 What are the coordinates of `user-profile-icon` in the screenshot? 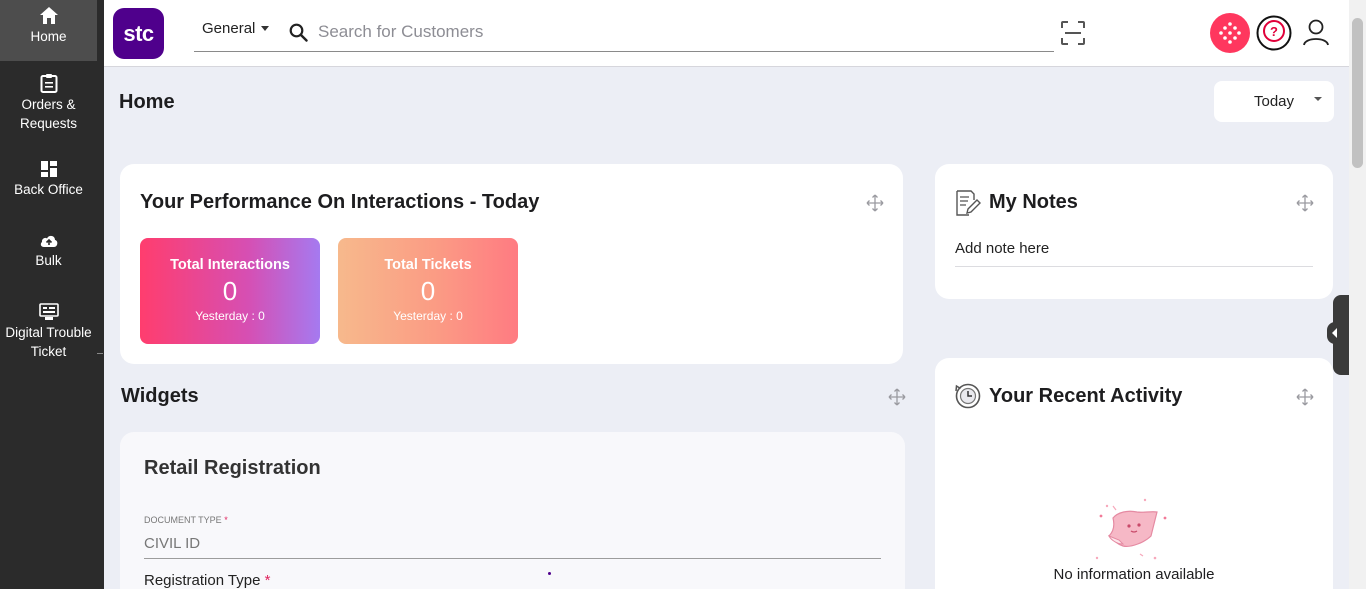 It's located at (1316, 32).